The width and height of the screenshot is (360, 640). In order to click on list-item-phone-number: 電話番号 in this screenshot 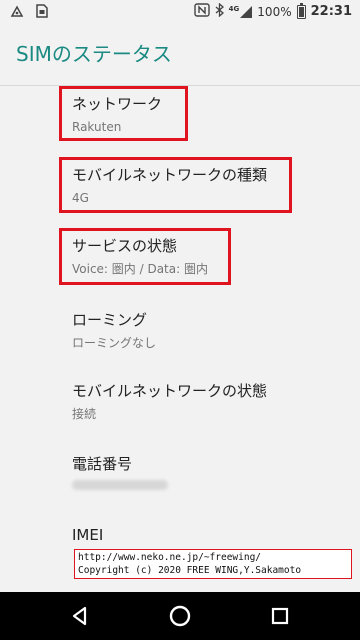, I will do `click(212, 474)`.